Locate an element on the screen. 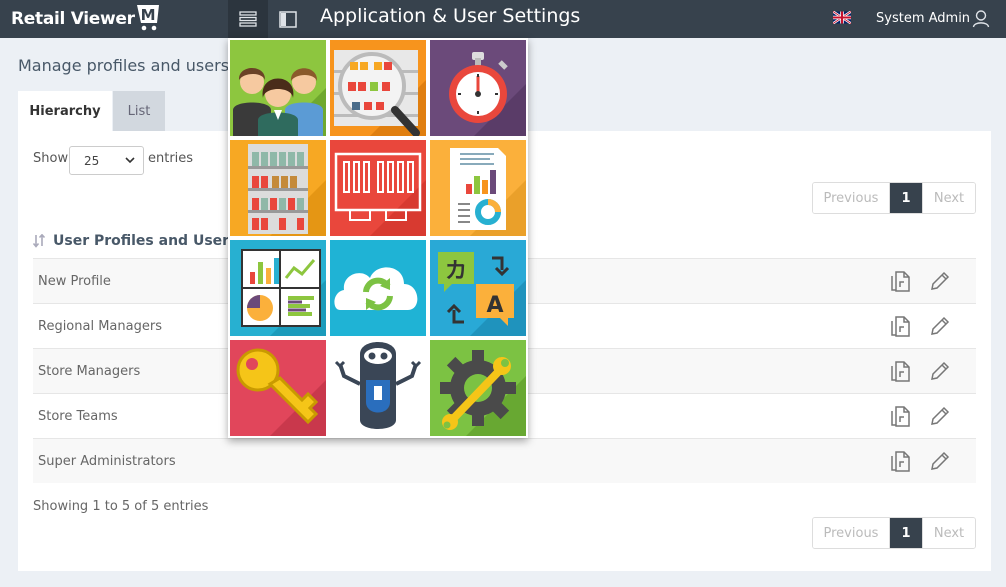  user-name: System Admin is located at coordinates (923, 18).